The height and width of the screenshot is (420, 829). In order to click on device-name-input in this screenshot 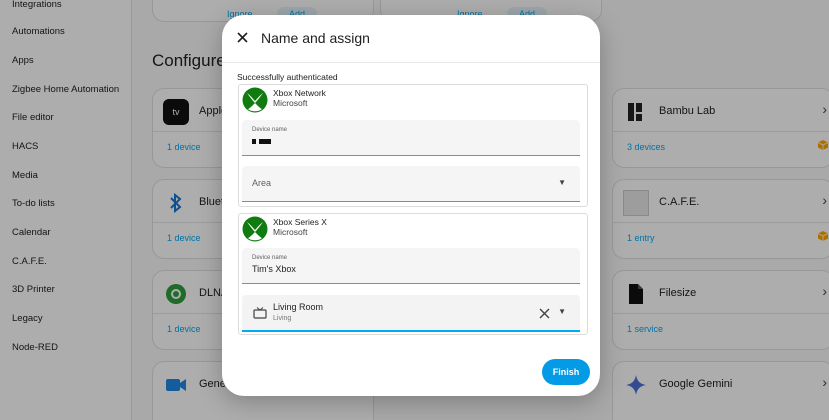, I will do `click(263, 141)`.